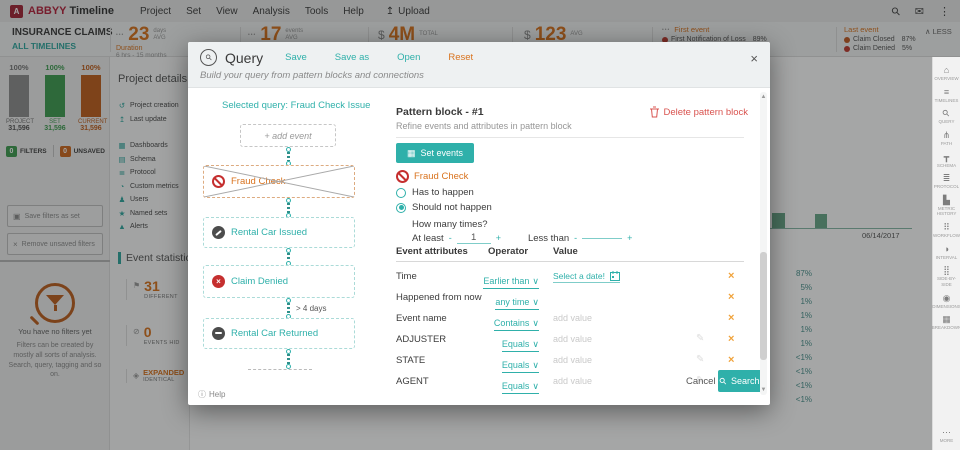 The image size is (960, 450). What do you see at coordinates (435, 192) in the screenshot?
I see `radio-has-to-happen: Has to happen` at bounding box center [435, 192].